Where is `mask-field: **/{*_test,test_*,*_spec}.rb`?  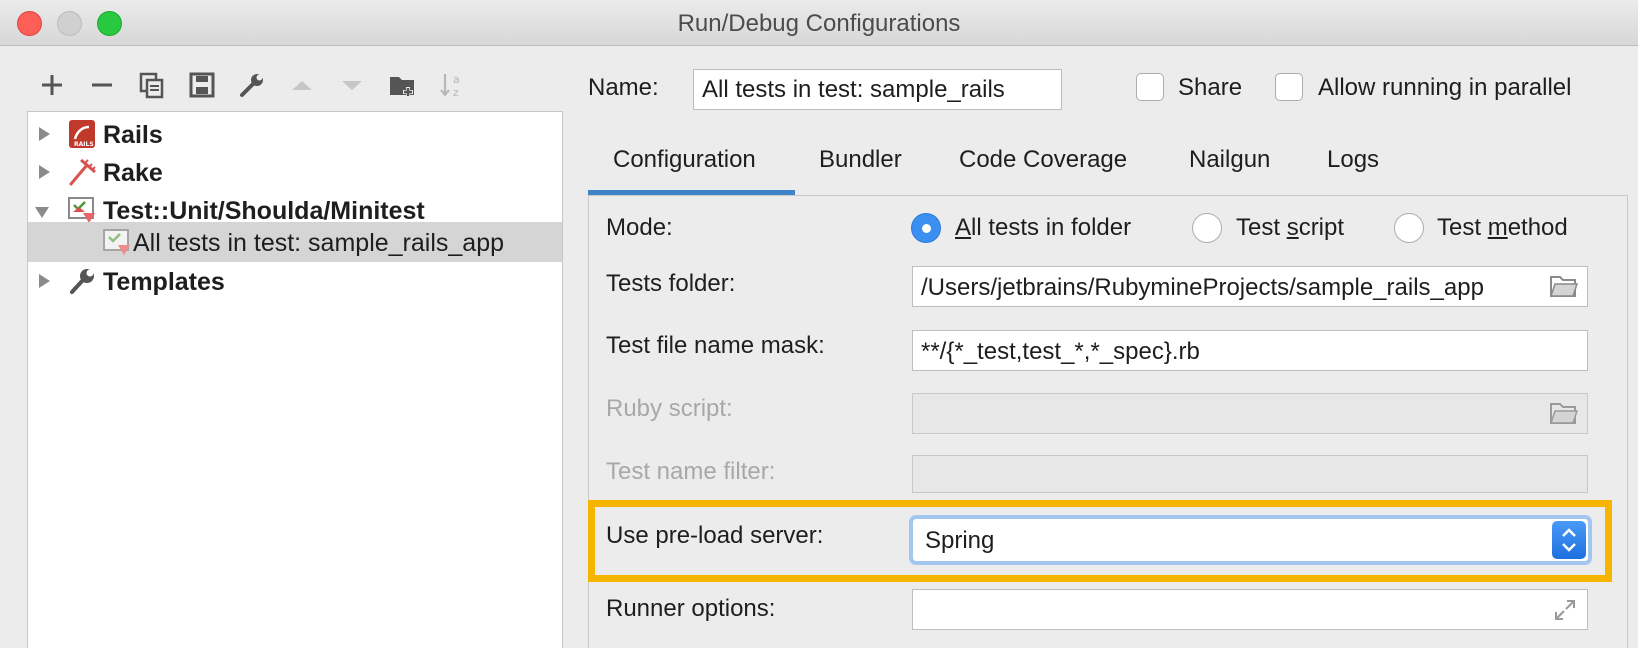
mask-field: **/{*_test,test_*,*_spec}.rb is located at coordinates (1250, 350).